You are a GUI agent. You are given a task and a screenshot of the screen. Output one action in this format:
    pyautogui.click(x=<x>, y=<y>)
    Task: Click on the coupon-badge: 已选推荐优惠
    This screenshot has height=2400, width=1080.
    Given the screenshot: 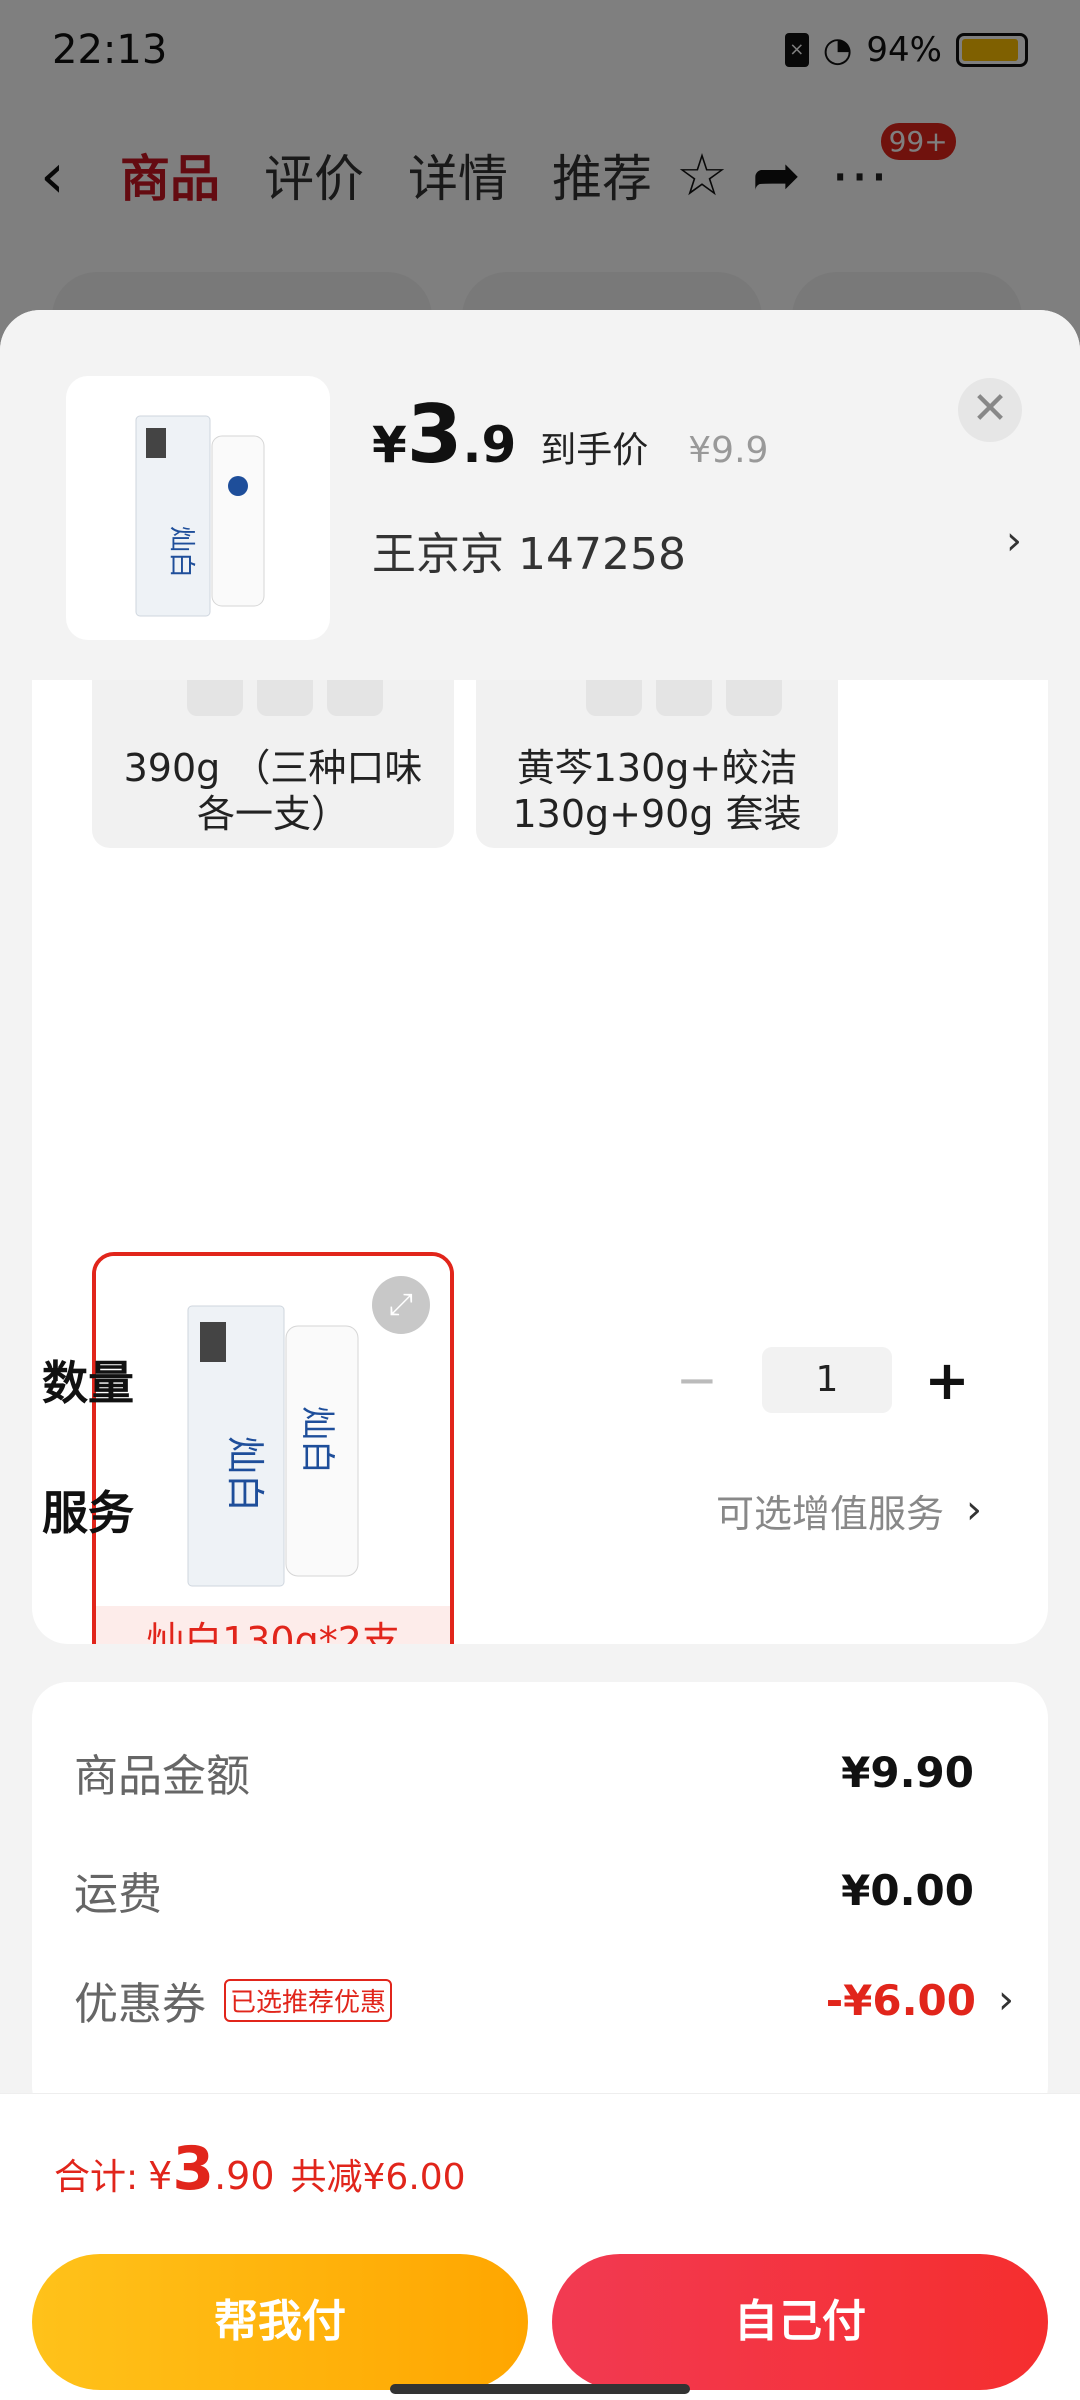 What is the action you would take?
    pyautogui.click(x=308, y=2000)
    